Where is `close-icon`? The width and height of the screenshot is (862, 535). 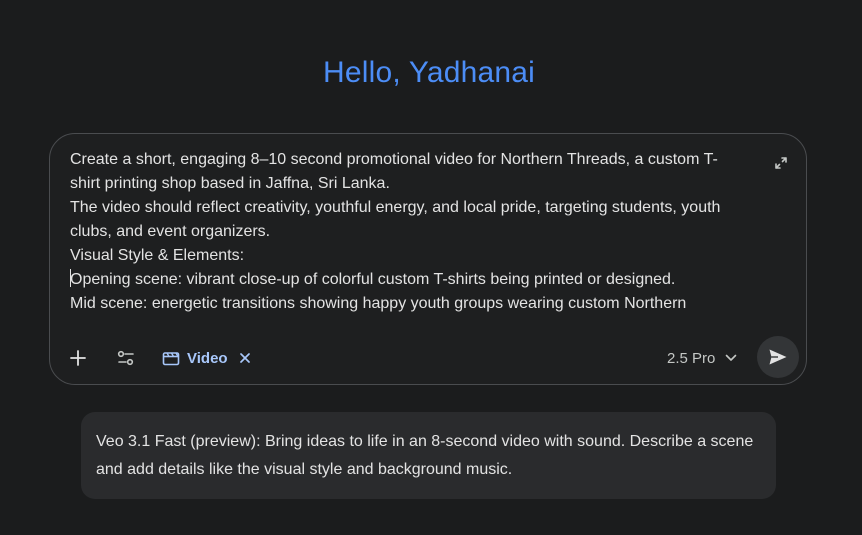 close-icon is located at coordinates (244, 358).